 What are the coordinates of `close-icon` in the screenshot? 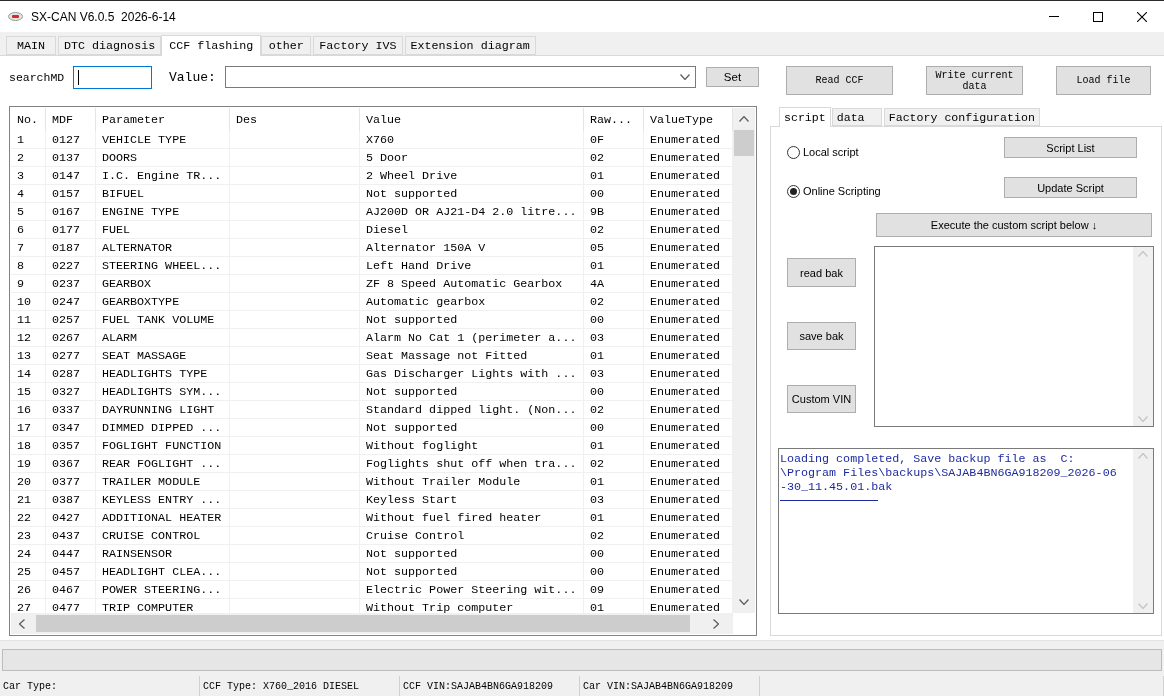 It's located at (1142, 16).